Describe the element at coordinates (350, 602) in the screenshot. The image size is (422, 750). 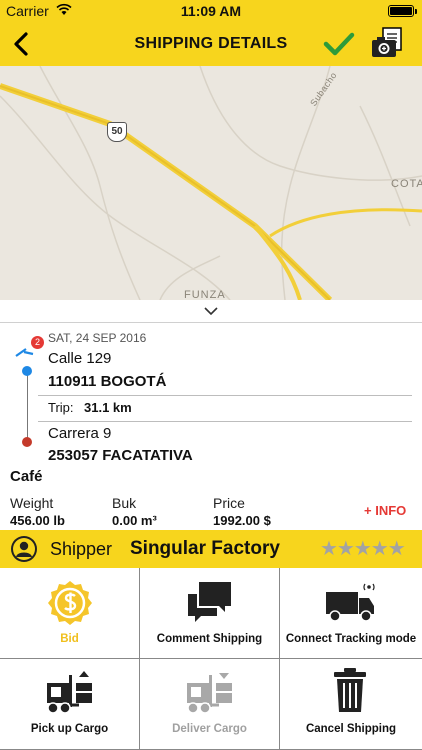
I see `tracking-truck-icon` at that location.